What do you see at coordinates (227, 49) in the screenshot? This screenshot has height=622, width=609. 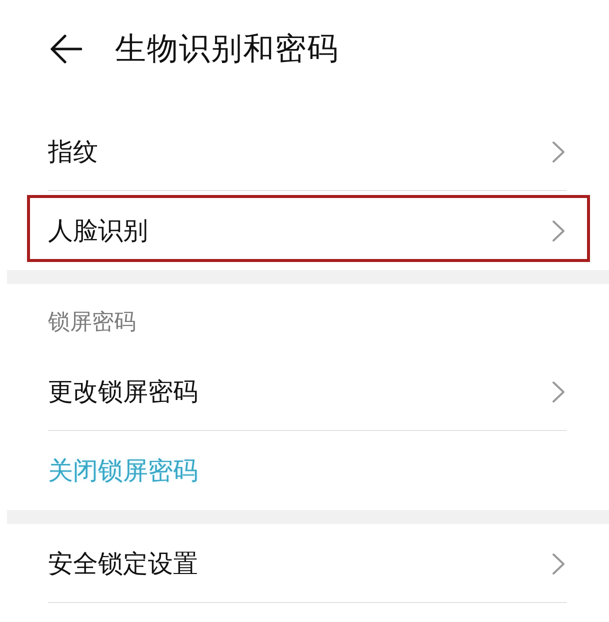 I see `page-title: 生物识别和密码` at bounding box center [227, 49].